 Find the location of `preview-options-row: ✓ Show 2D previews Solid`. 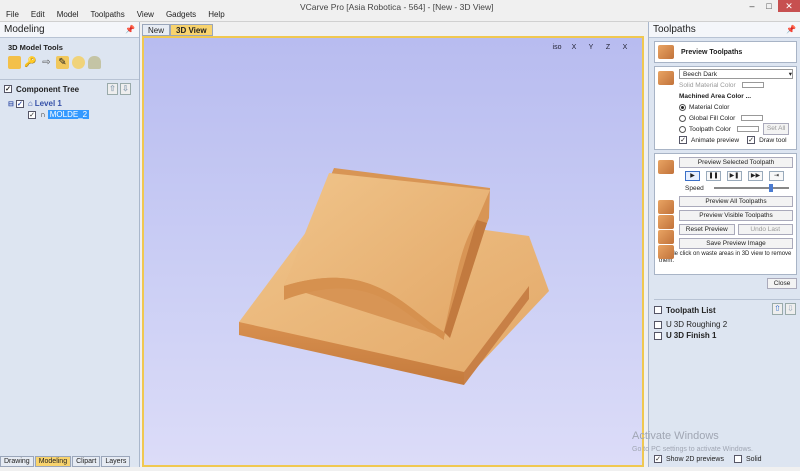

preview-options-row: ✓ Show 2D previews Solid is located at coordinates (708, 459).